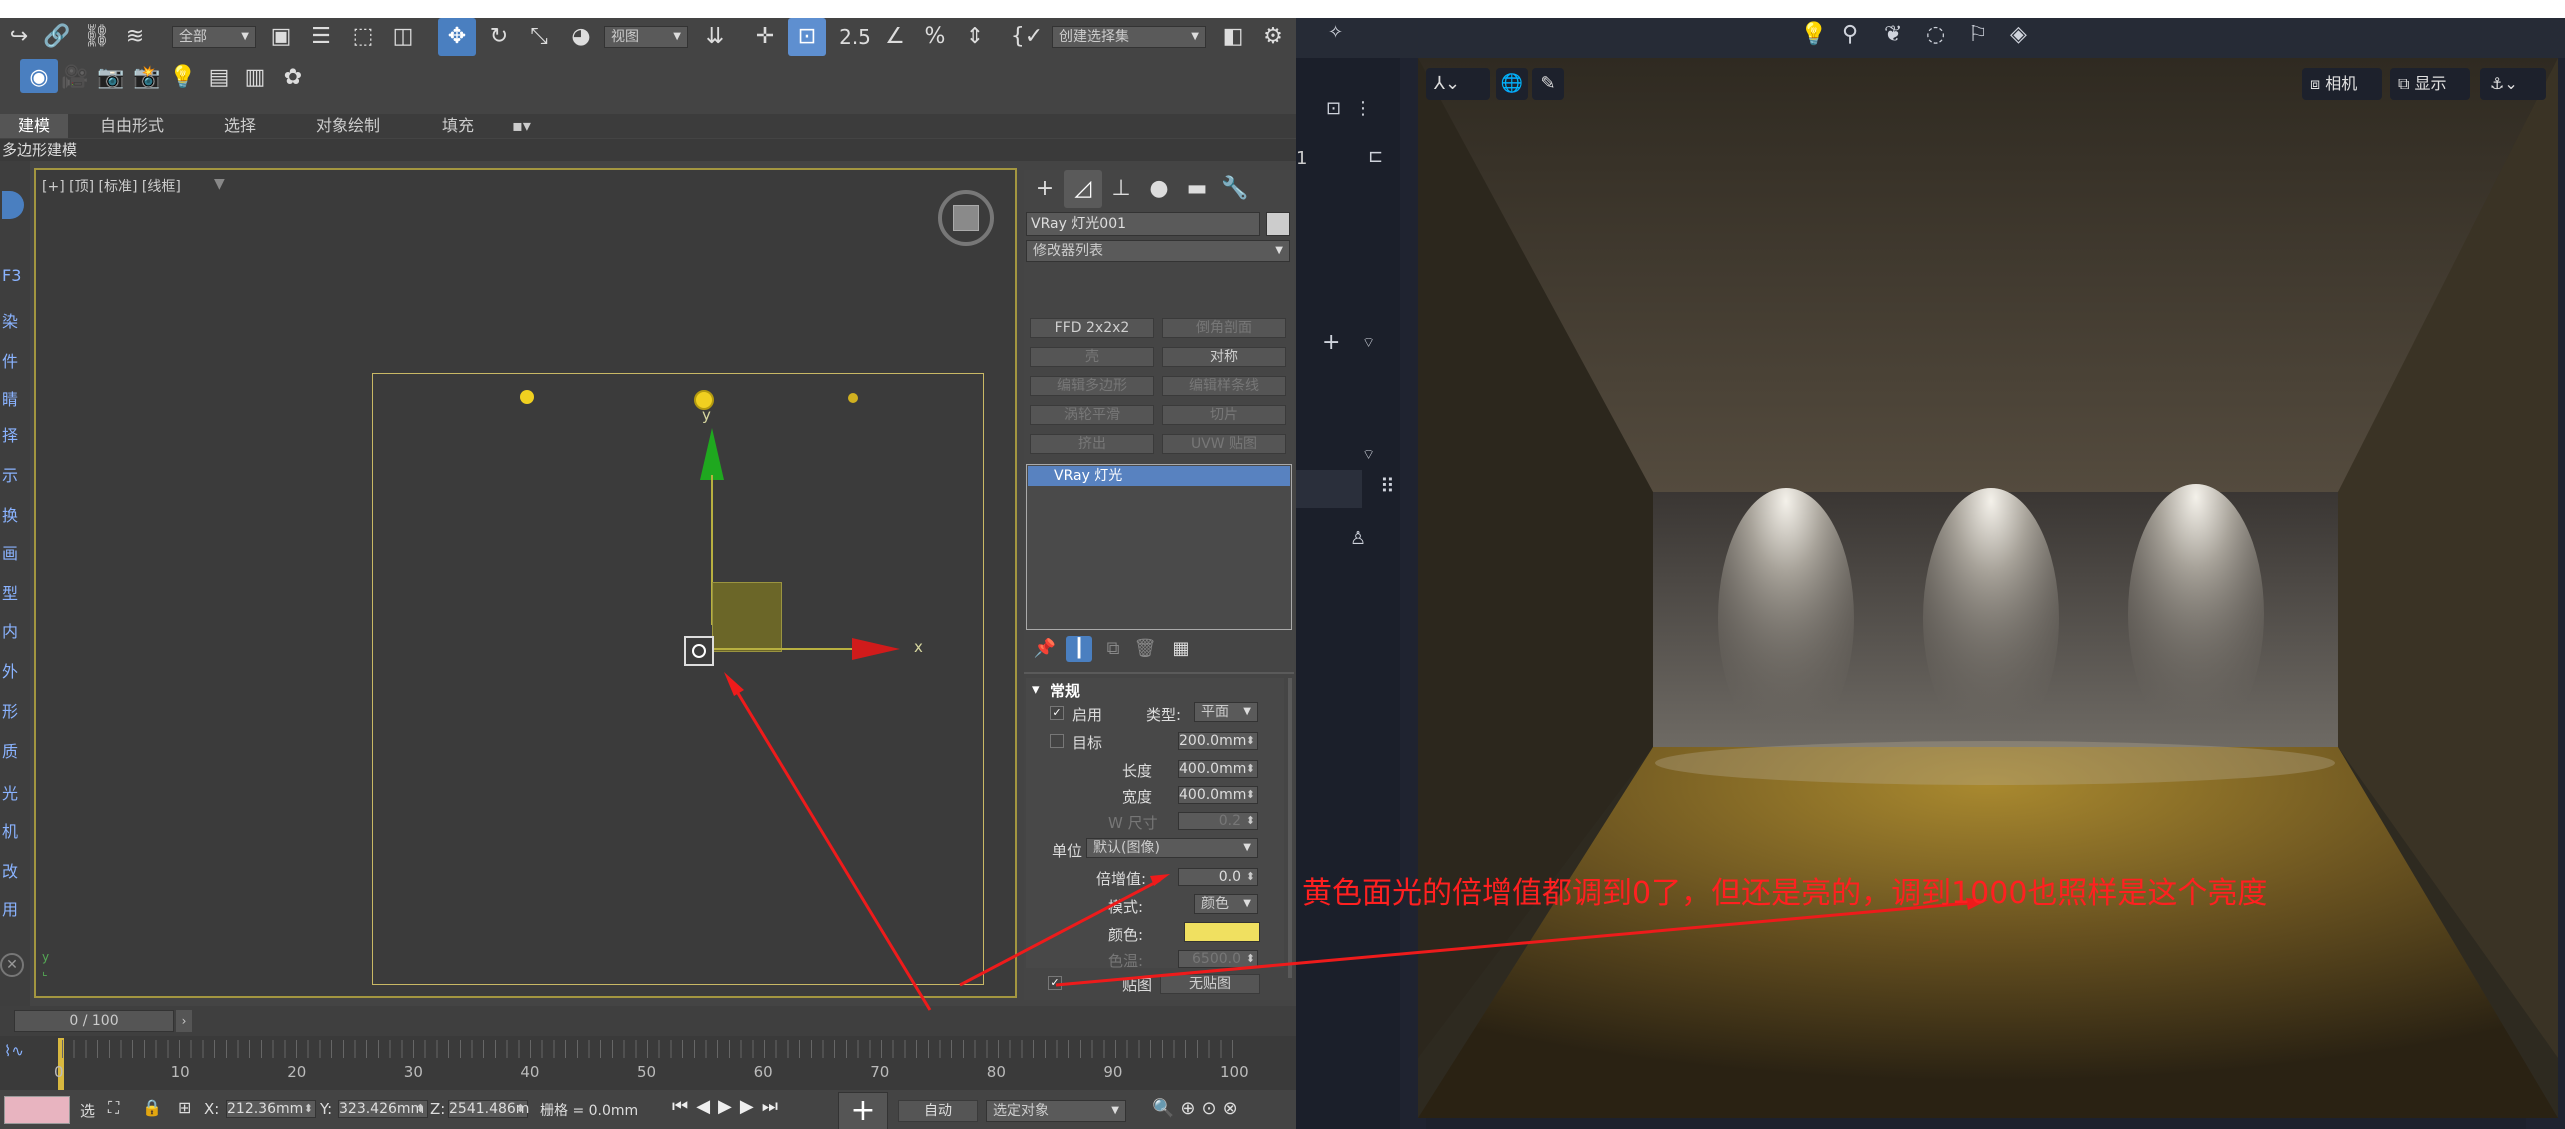  Describe the element at coordinates (734, 684) in the screenshot. I see `arrow-head-up` at that location.